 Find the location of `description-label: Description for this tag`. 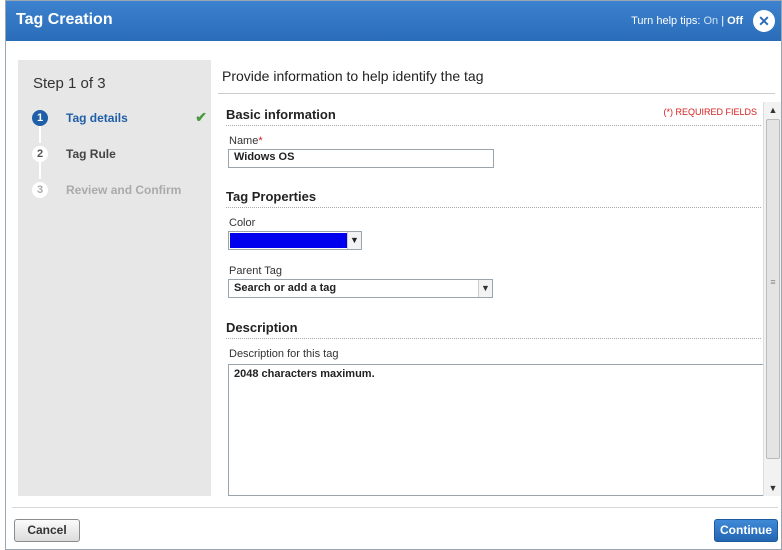

description-label: Description for this tag is located at coordinates (284, 354).